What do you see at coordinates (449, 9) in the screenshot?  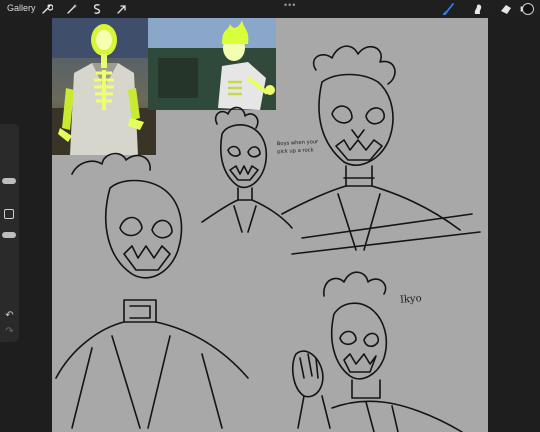 I see `brush-icon` at bounding box center [449, 9].